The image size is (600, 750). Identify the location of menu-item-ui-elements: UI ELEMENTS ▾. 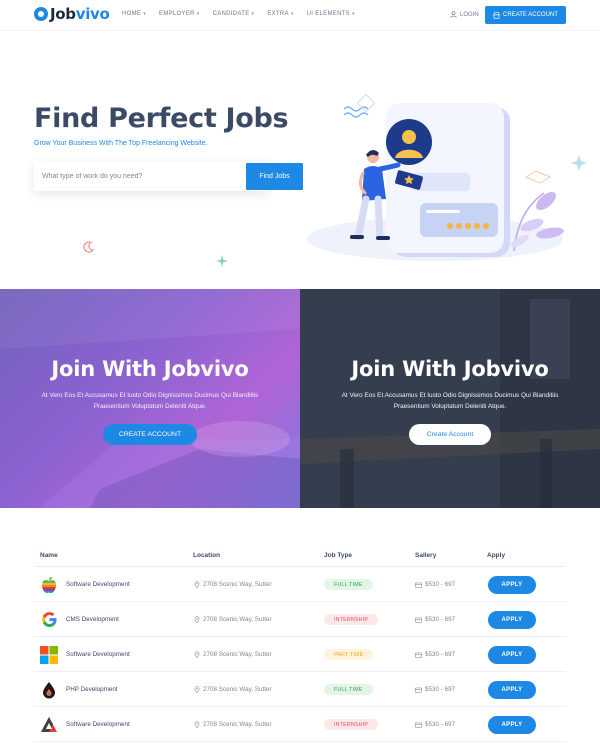
(331, 14).